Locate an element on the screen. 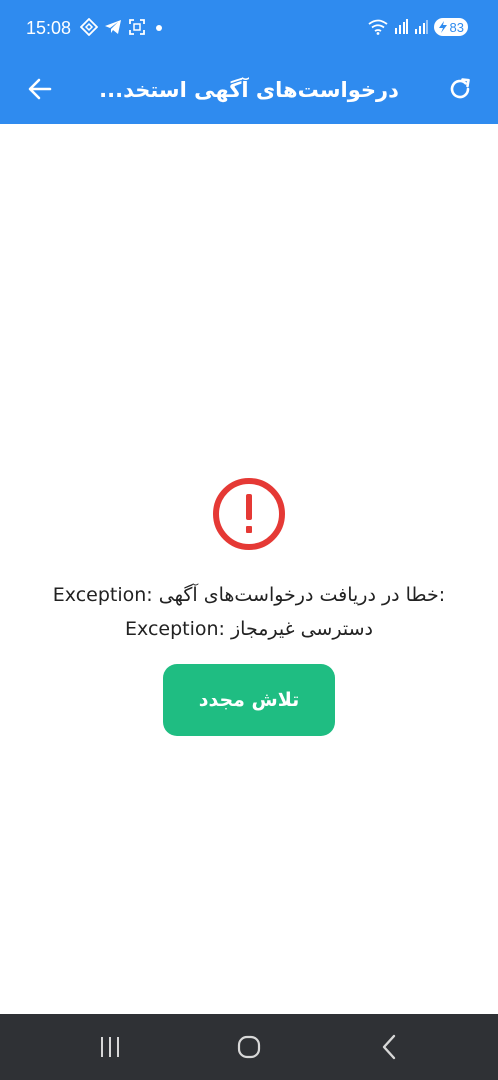  home-icon is located at coordinates (249, 1047).